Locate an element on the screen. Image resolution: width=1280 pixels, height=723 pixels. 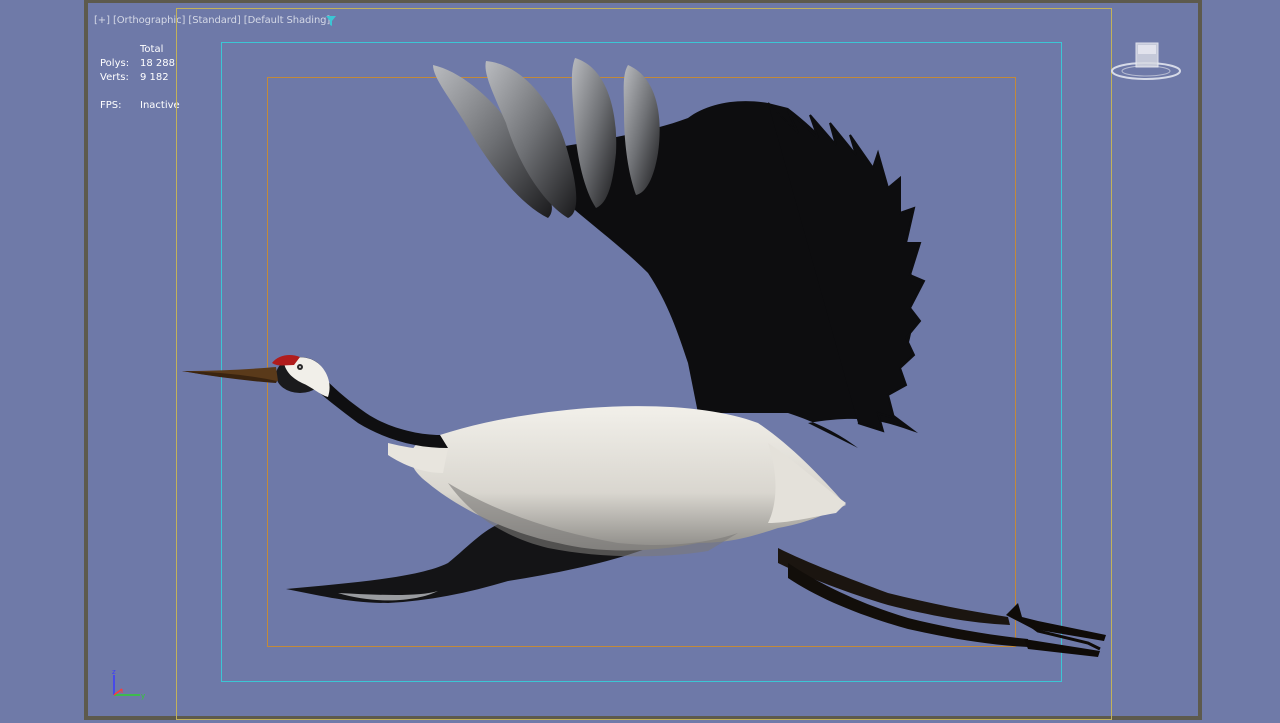
viewcube-icon is located at coordinates (1148, 63).